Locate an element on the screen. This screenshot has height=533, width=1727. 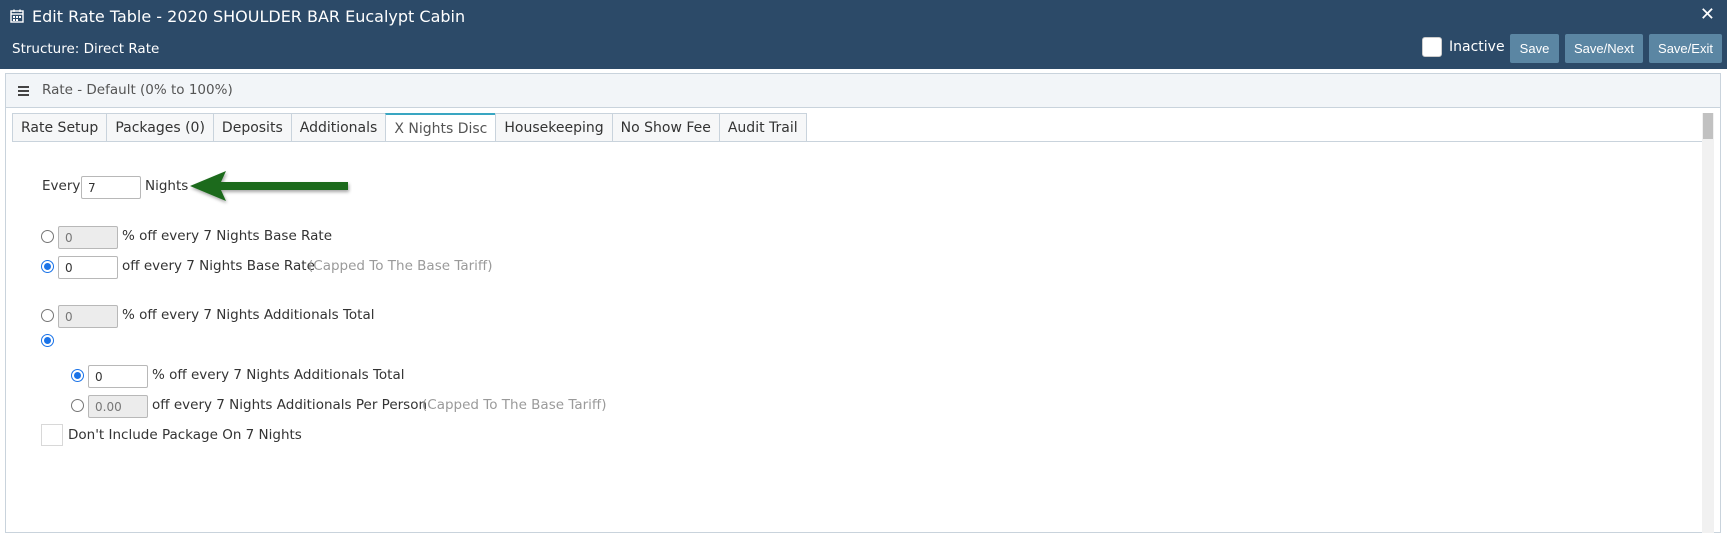
base-pct-radio is located at coordinates (47, 236).